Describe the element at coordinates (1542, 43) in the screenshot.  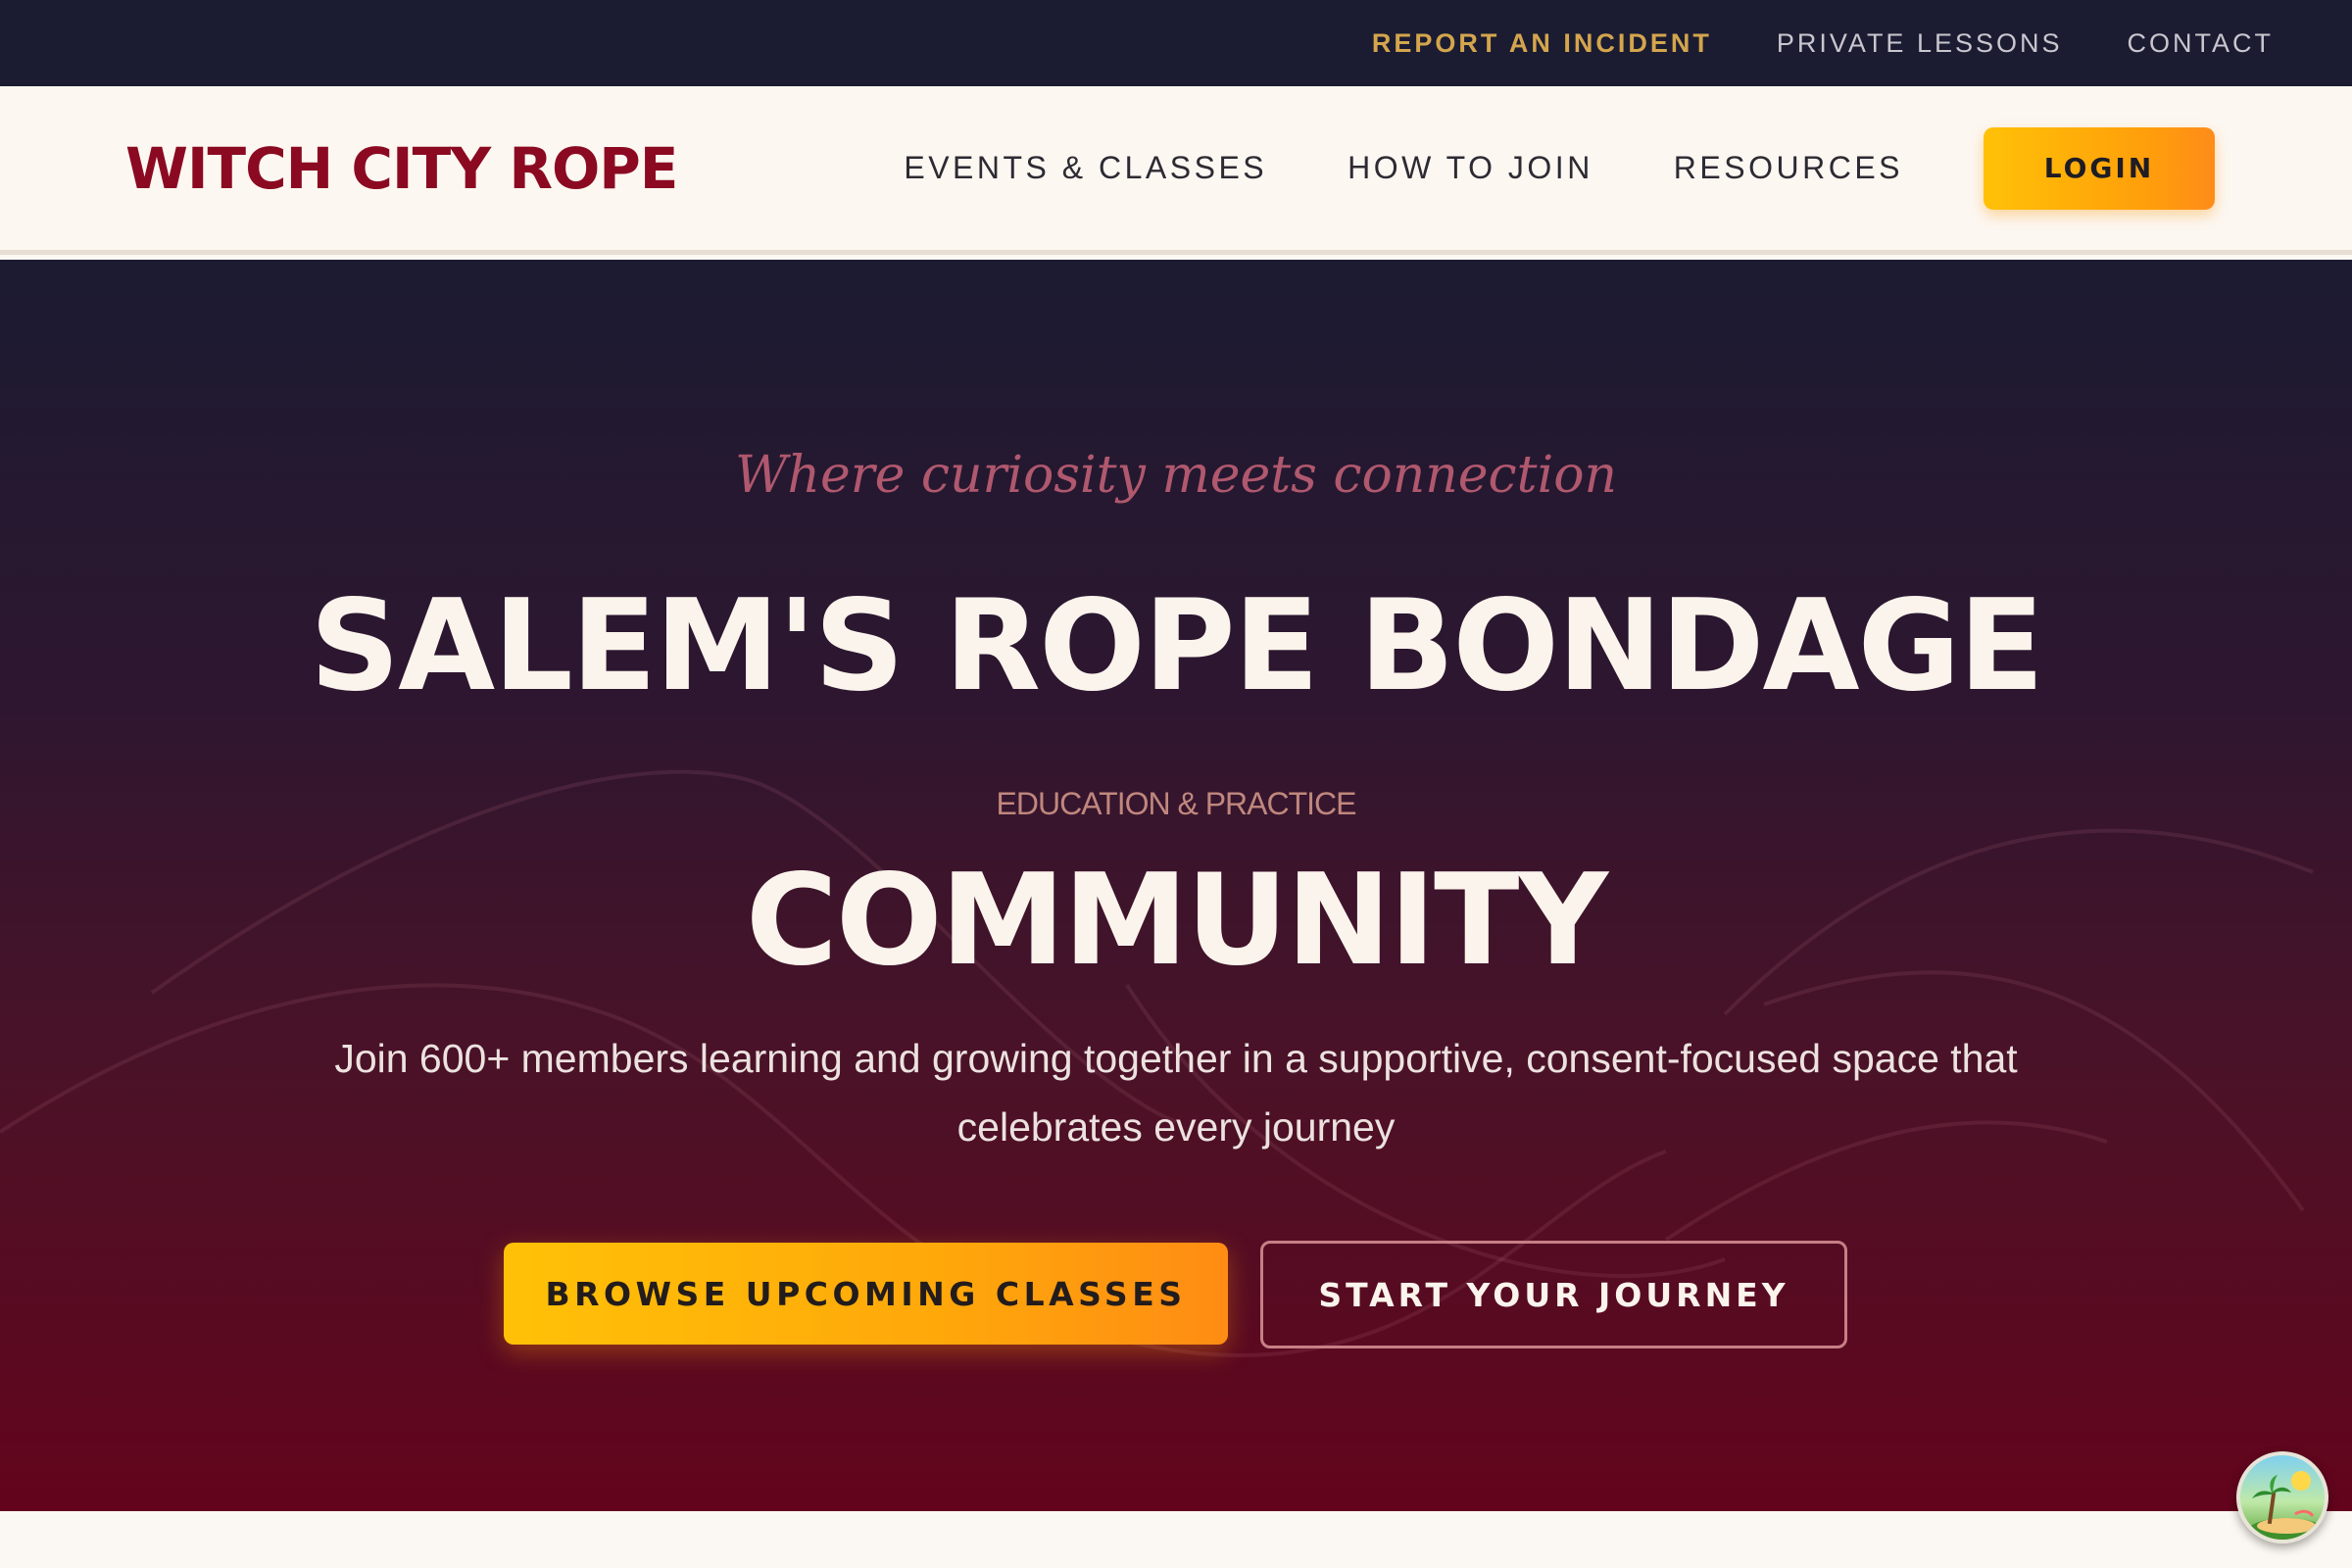
I see `report-incident-link: REPORT AN INCIDENT` at that location.